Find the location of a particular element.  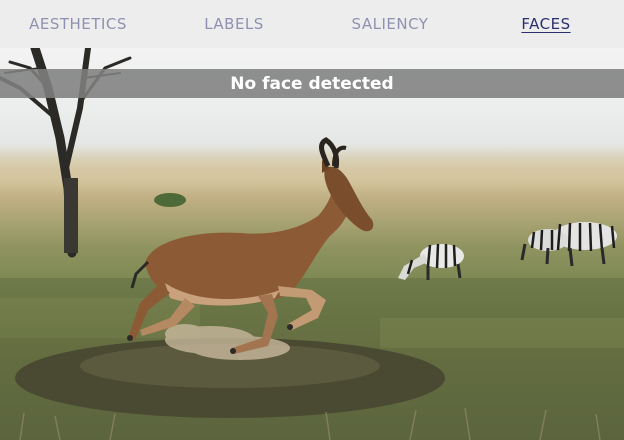

tab-labels: LABELS is located at coordinates (234, 24).